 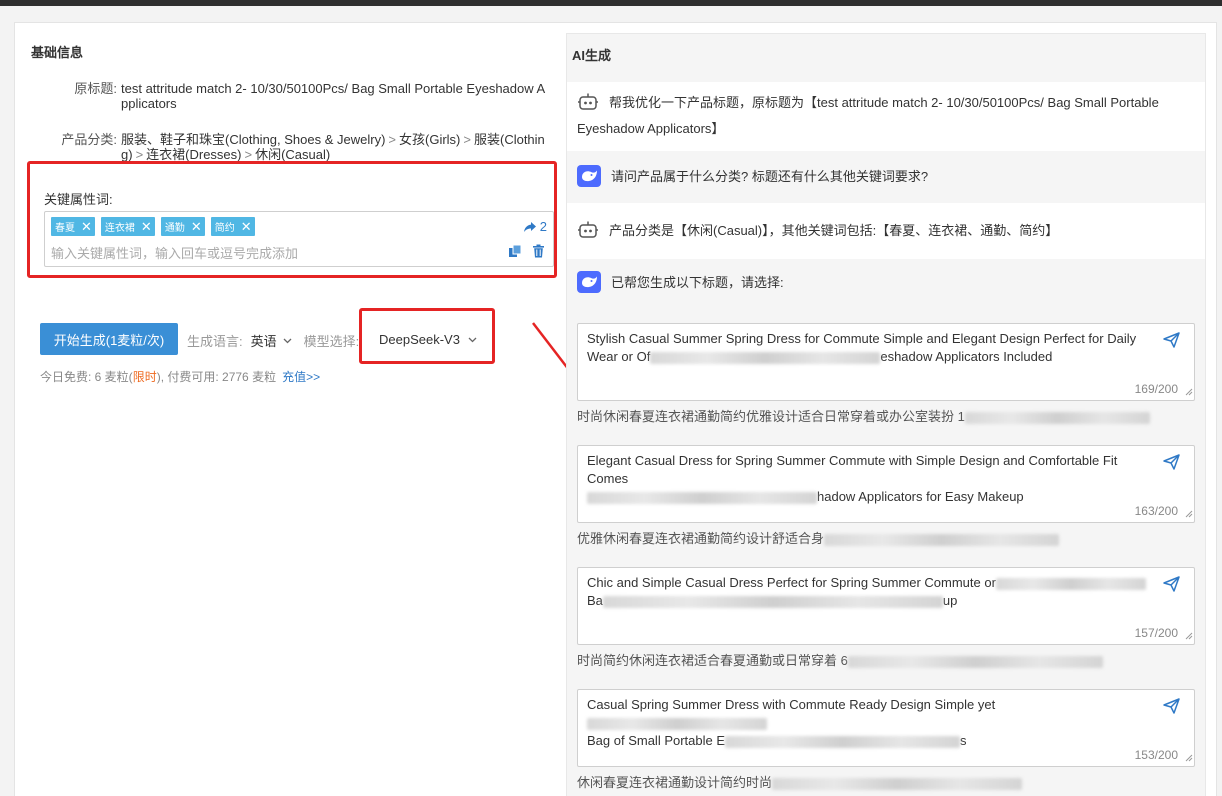 What do you see at coordinates (174, 228) in the screenshot?
I see `keyword-tag-text: 通勤` at bounding box center [174, 228].